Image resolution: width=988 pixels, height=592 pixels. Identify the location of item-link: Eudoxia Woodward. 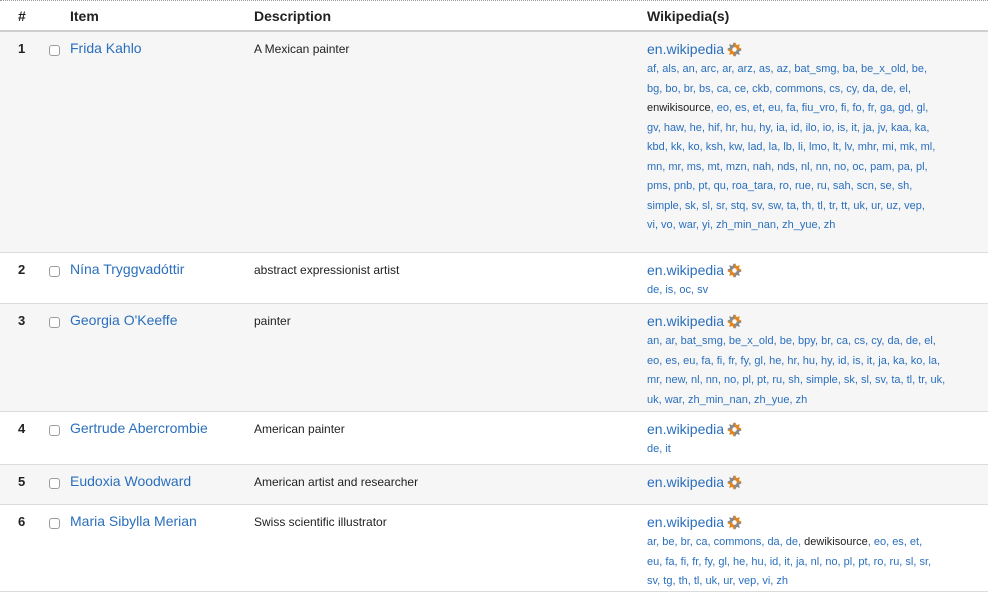
(130, 481).